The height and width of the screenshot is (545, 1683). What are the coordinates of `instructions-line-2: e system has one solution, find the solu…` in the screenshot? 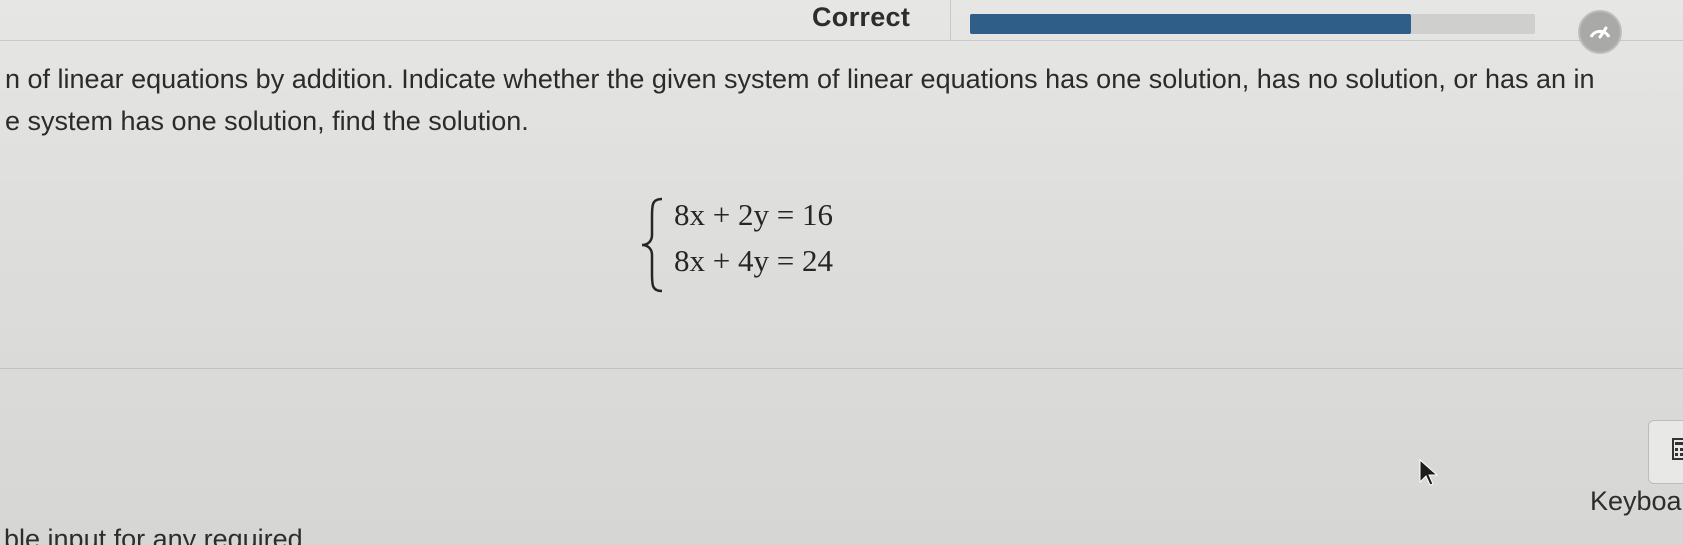 It's located at (267, 121).